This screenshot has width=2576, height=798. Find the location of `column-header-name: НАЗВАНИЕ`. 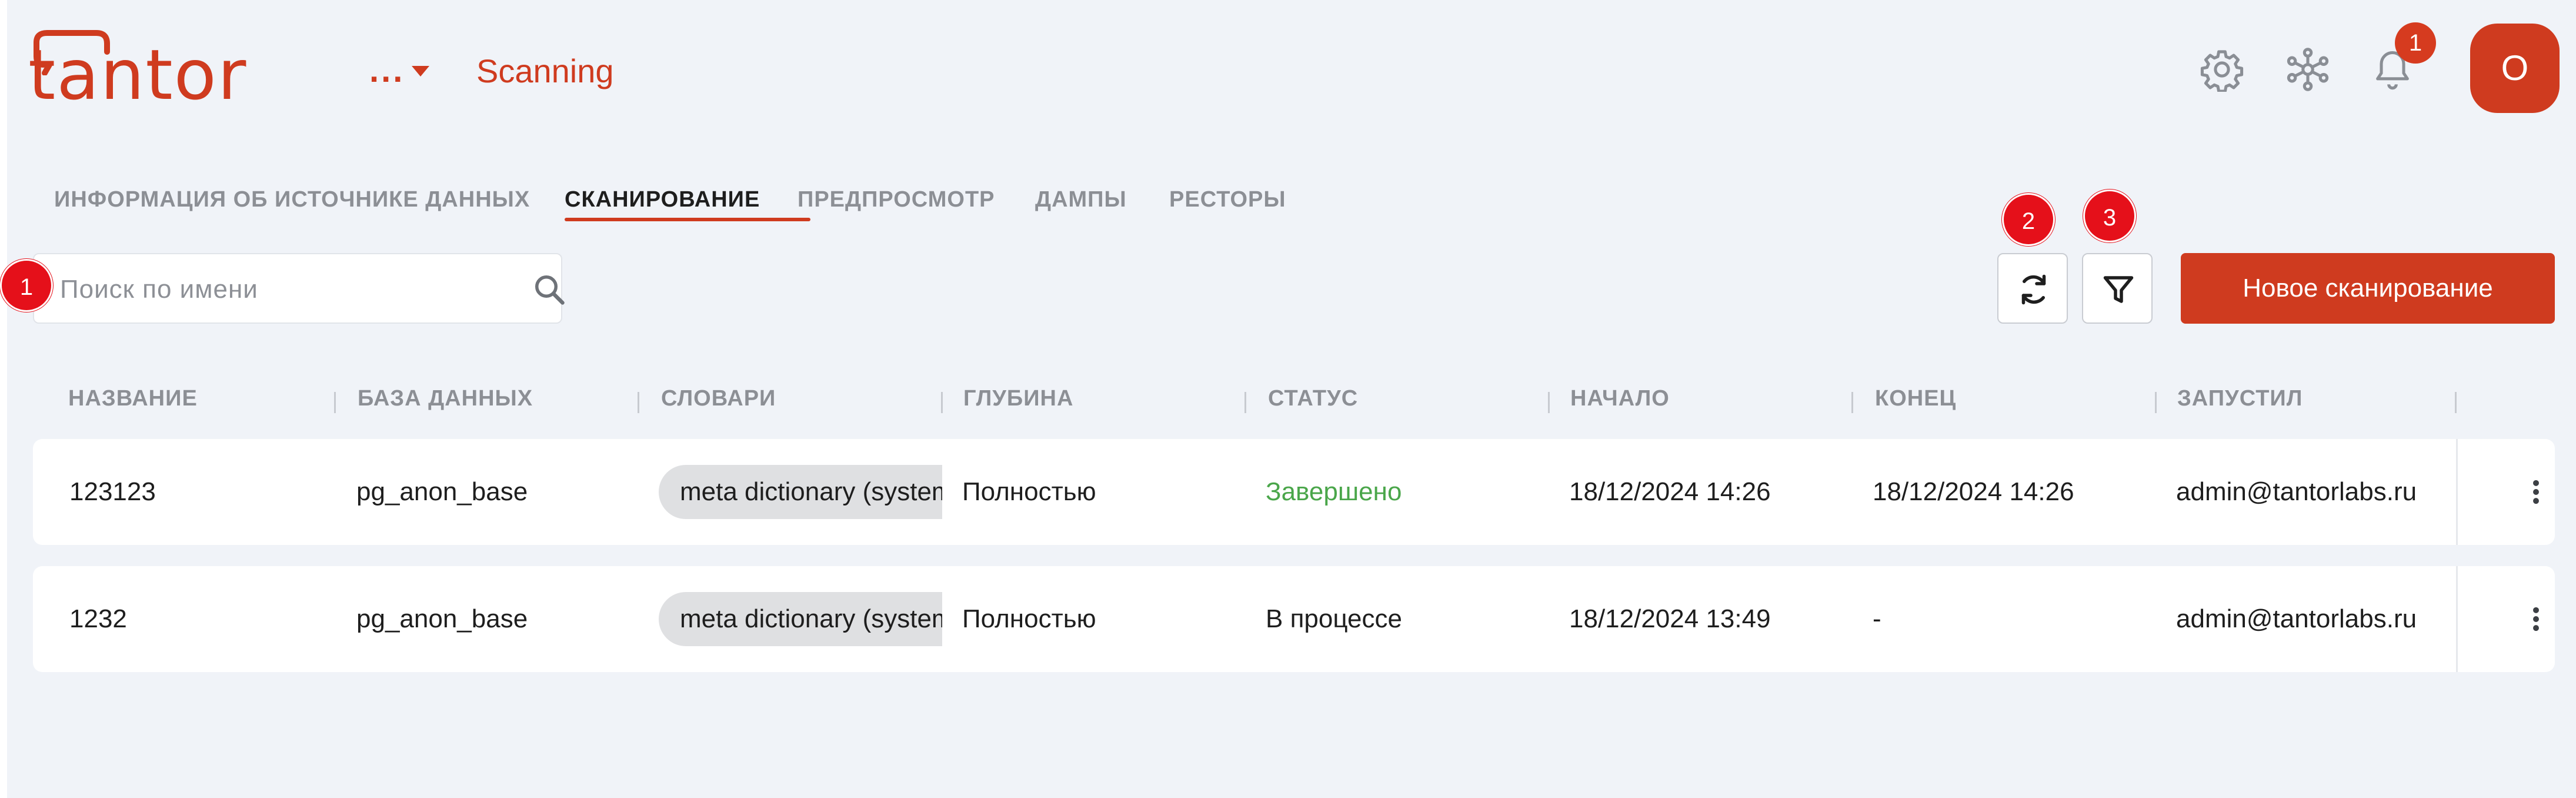

column-header-name: НАЗВАНИЕ is located at coordinates (133, 398).